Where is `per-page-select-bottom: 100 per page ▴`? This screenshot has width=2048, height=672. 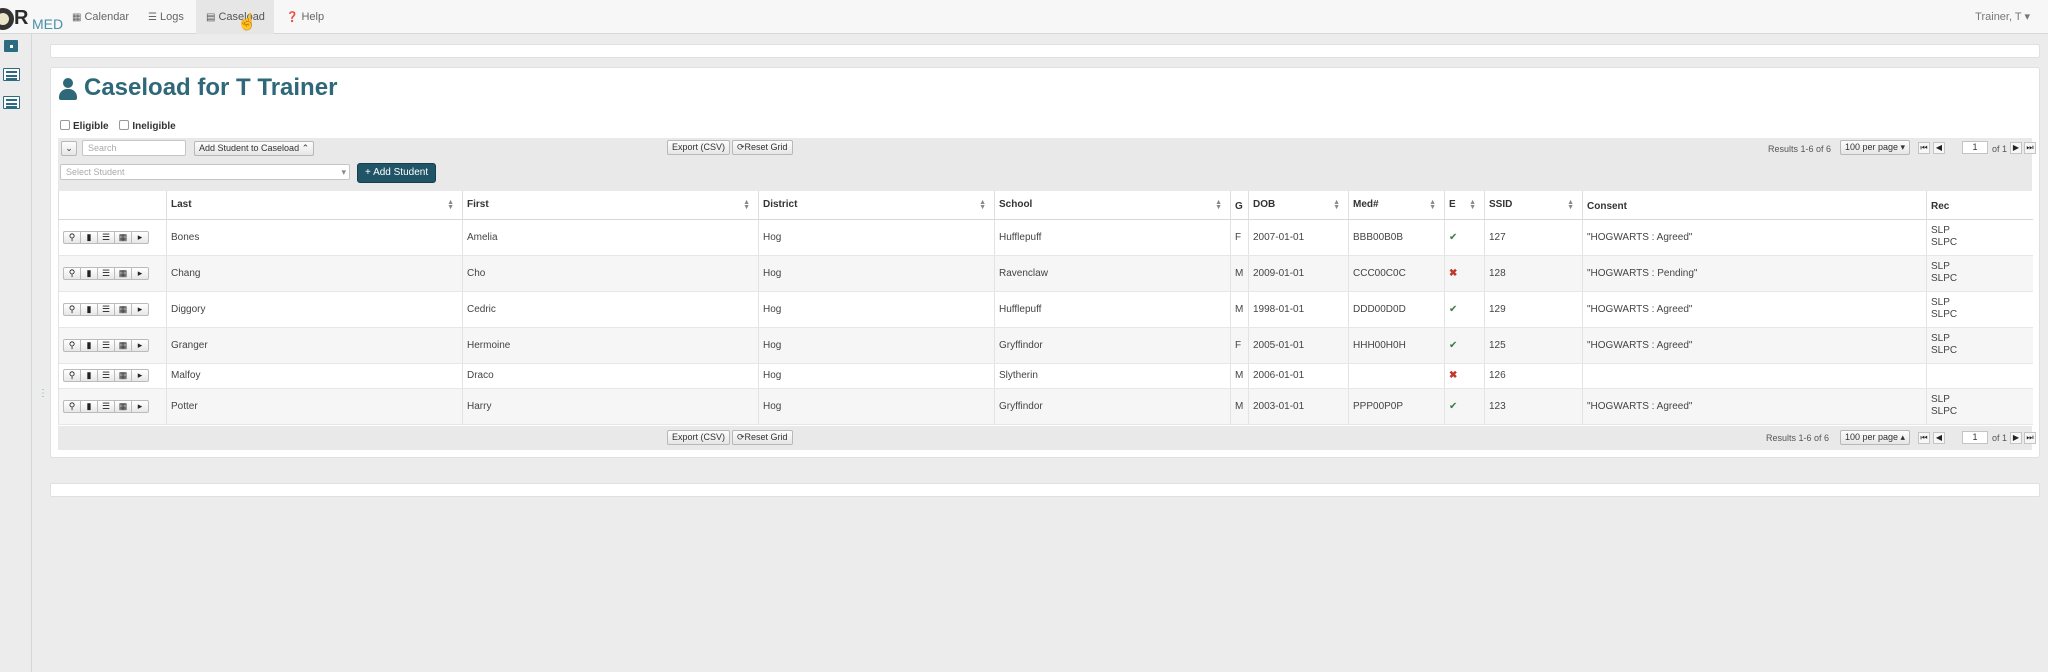 per-page-select-bottom: 100 per page ▴ is located at coordinates (1875, 437).